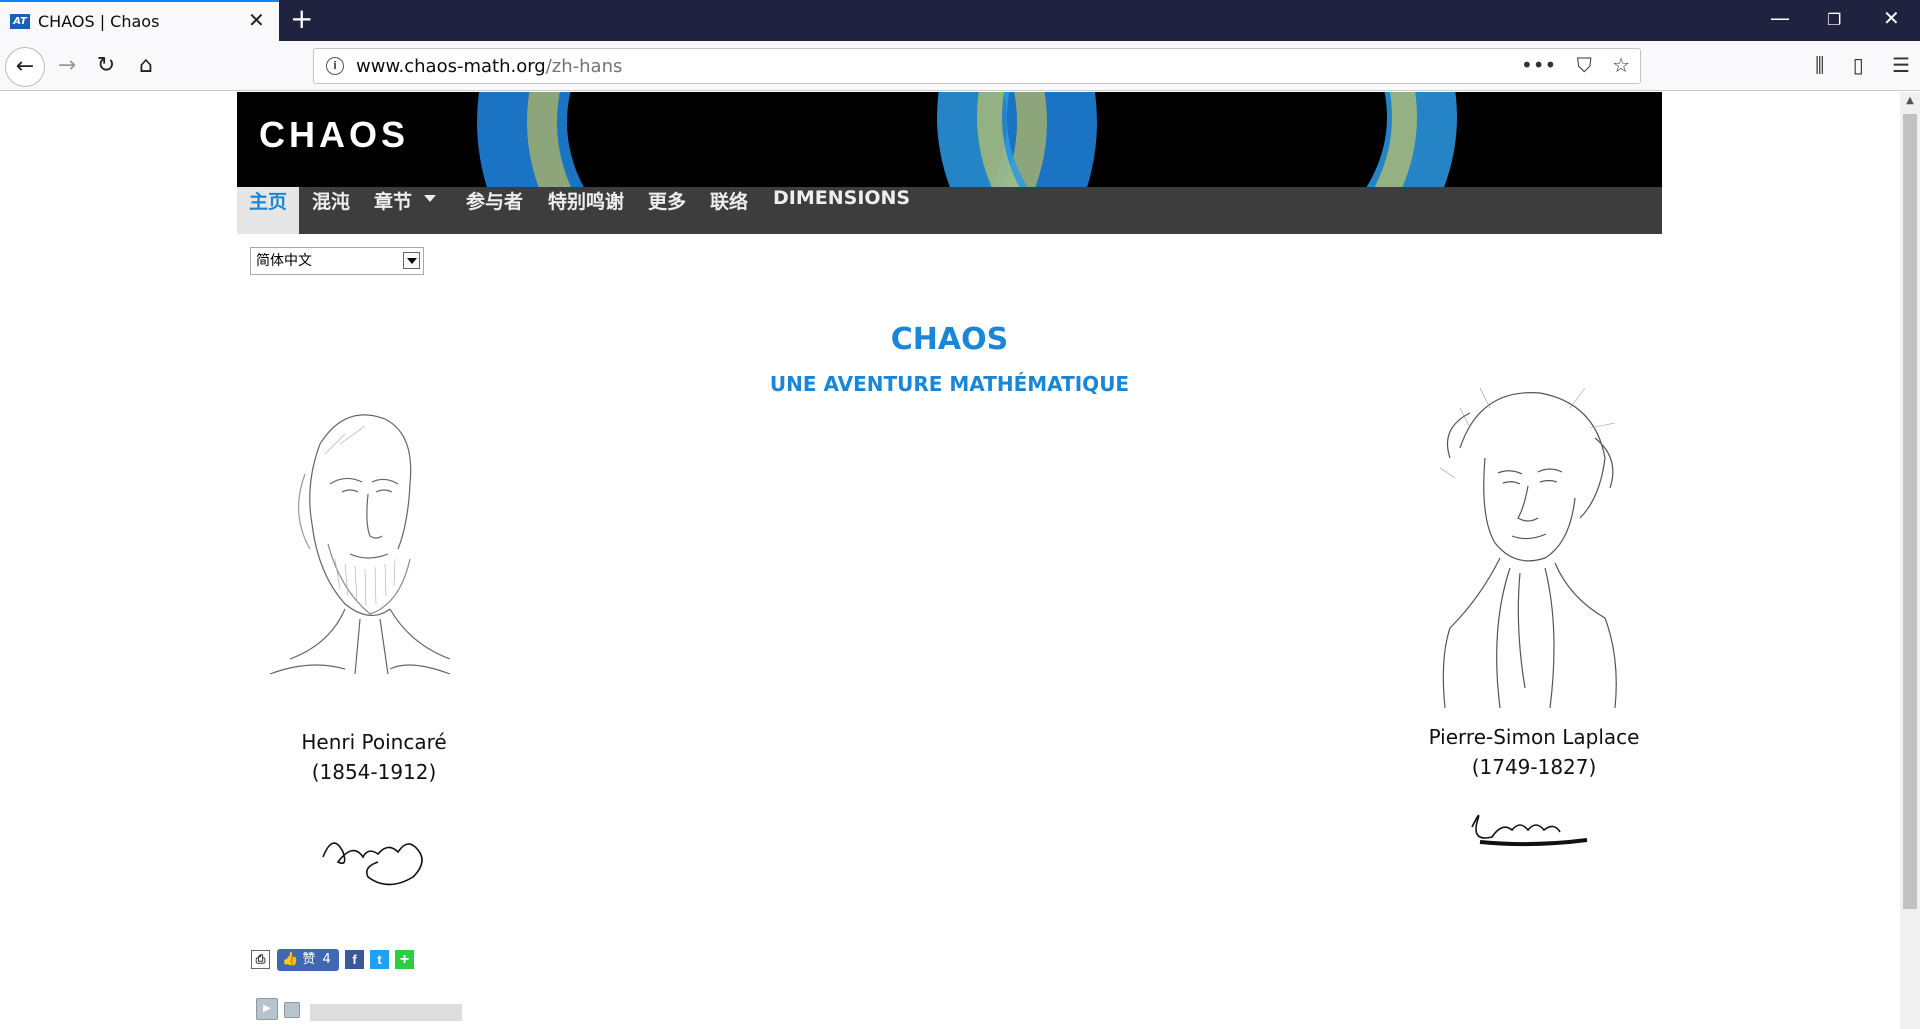 This screenshot has height=1029, width=1920. What do you see at coordinates (335, 66) in the screenshot?
I see `info-icon: i` at bounding box center [335, 66].